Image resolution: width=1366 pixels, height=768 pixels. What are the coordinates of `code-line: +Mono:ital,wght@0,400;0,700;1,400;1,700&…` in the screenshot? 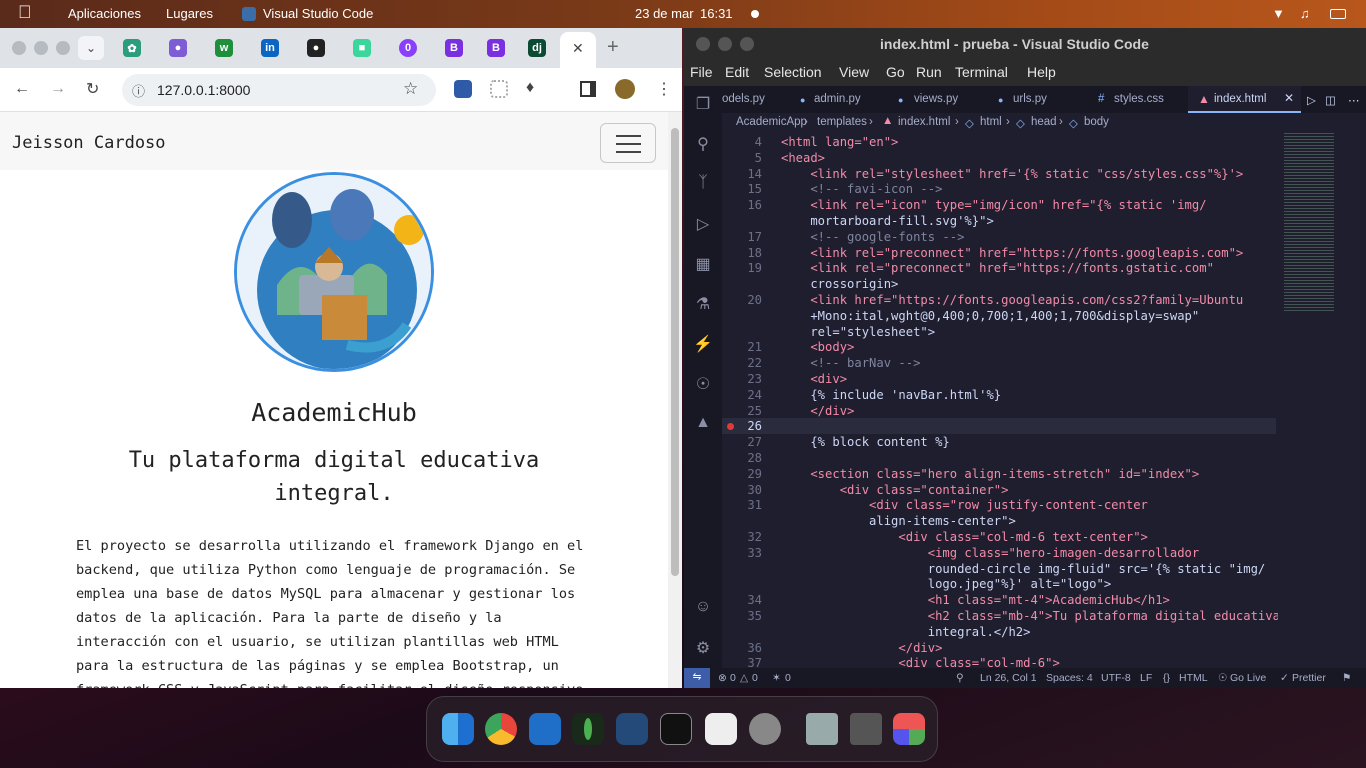 It's located at (990, 316).